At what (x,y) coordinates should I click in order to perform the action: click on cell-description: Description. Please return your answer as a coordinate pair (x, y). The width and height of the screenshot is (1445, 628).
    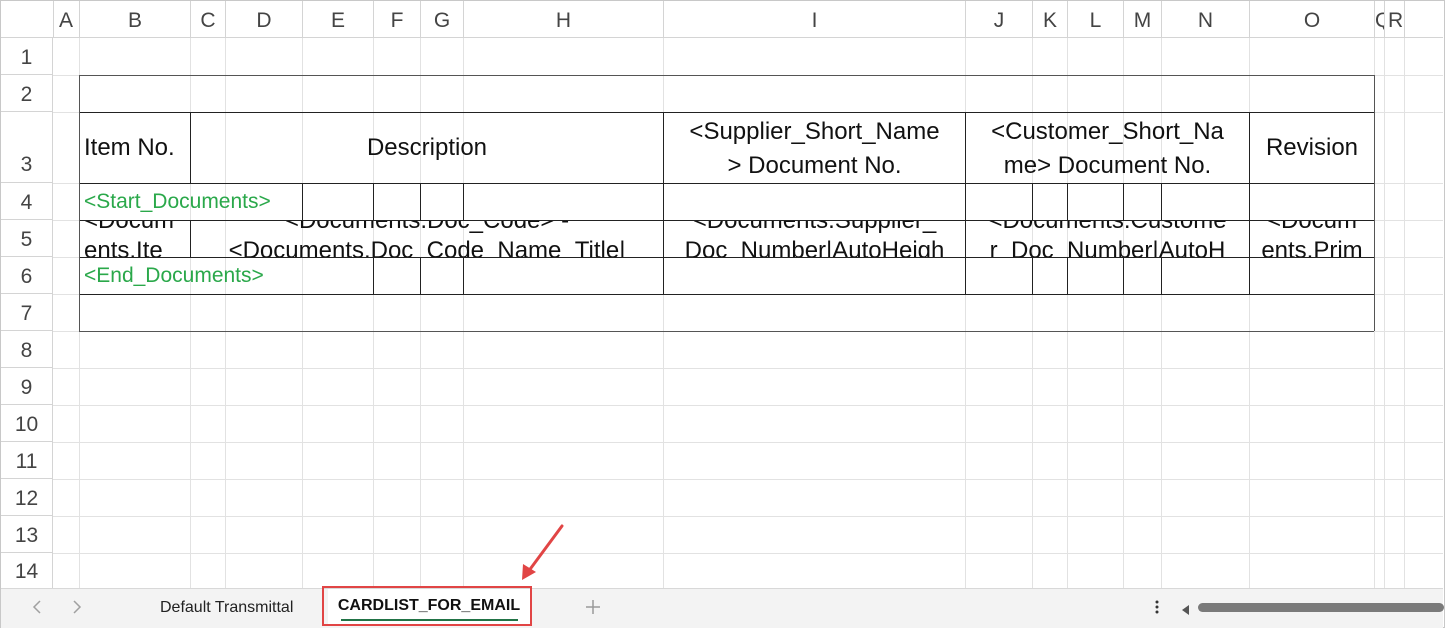
    Looking at the image, I should click on (427, 148).